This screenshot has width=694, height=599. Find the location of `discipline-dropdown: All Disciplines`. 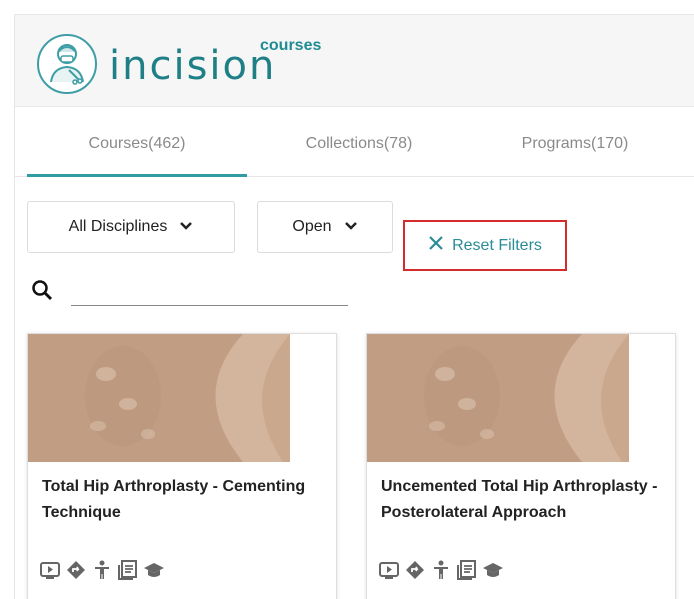

discipline-dropdown: All Disciplines is located at coordinates (131, 227).